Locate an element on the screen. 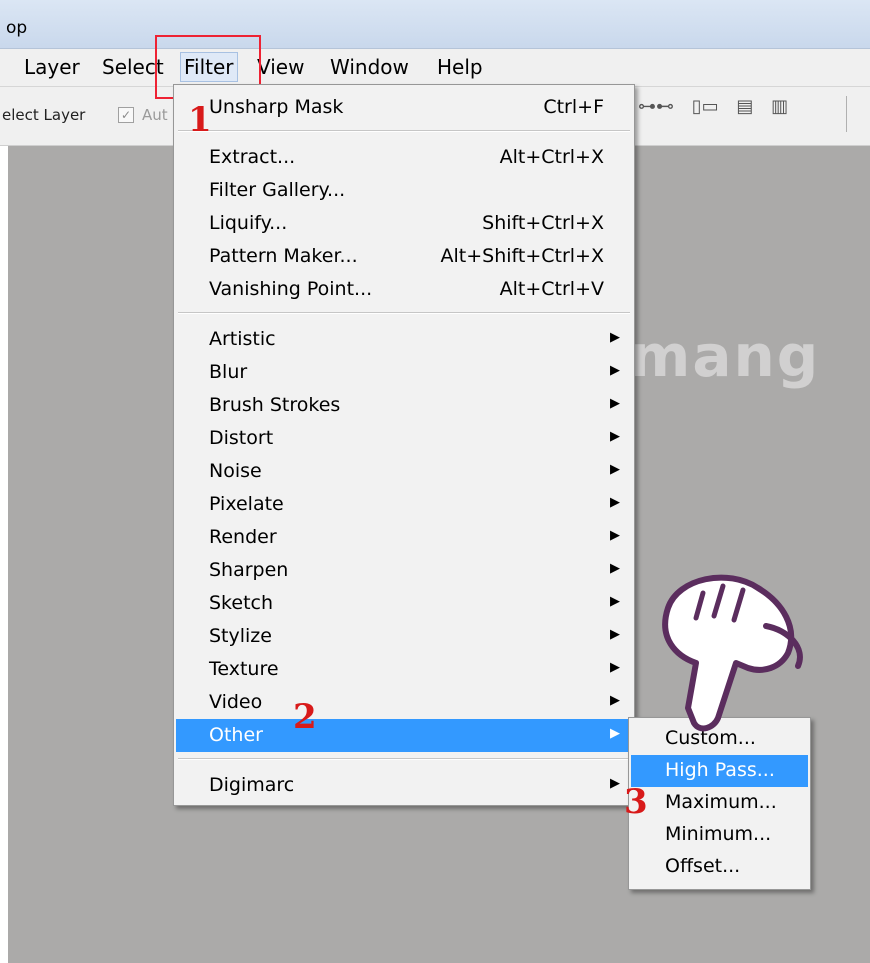 This screenshot has width=870, height=963. menu-window: Window is located at coordinates (369, 67).